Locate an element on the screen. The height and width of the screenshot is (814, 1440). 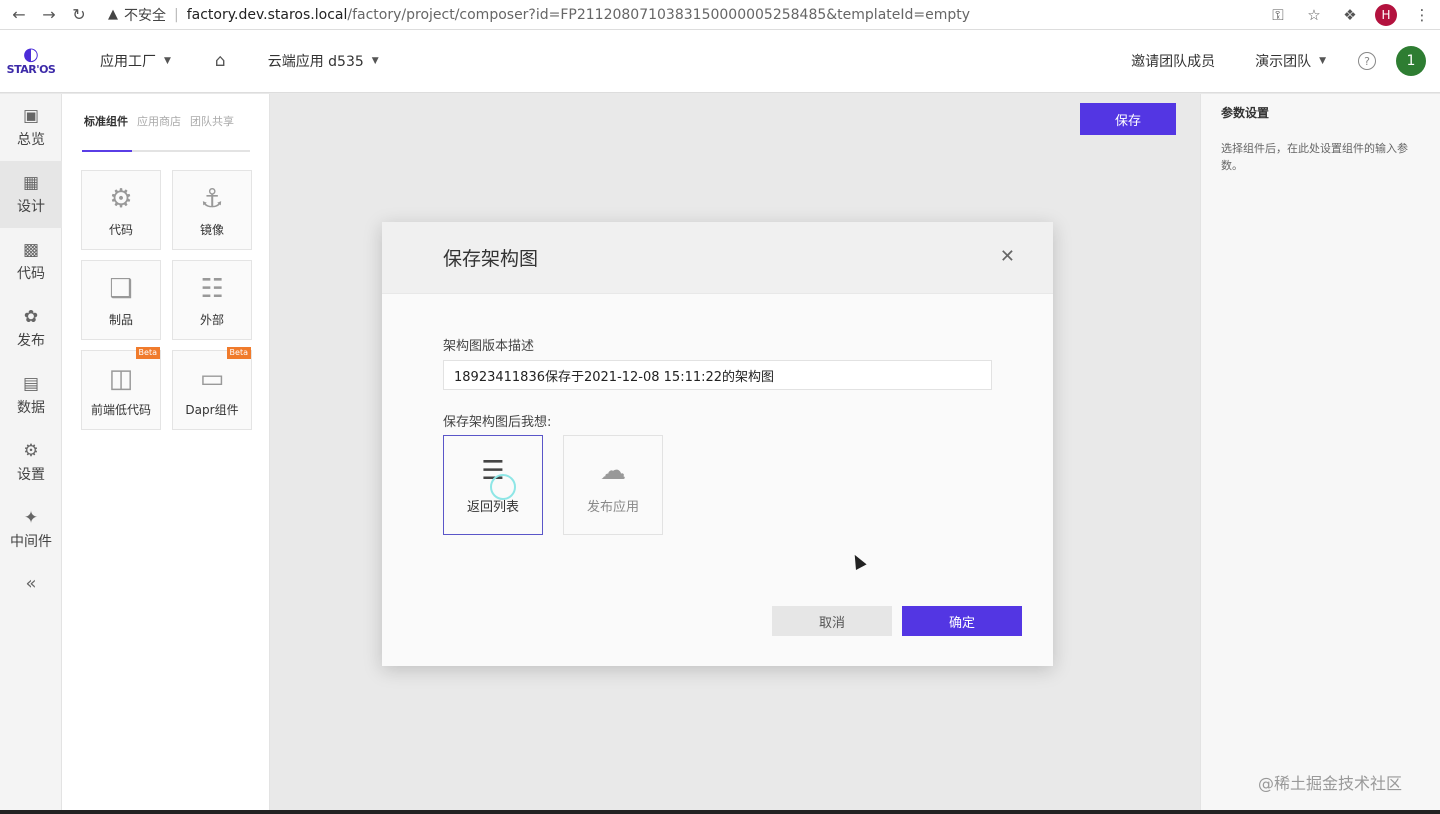
nav-item-code: ▩ 代码 is located at coordinates (31, 261).